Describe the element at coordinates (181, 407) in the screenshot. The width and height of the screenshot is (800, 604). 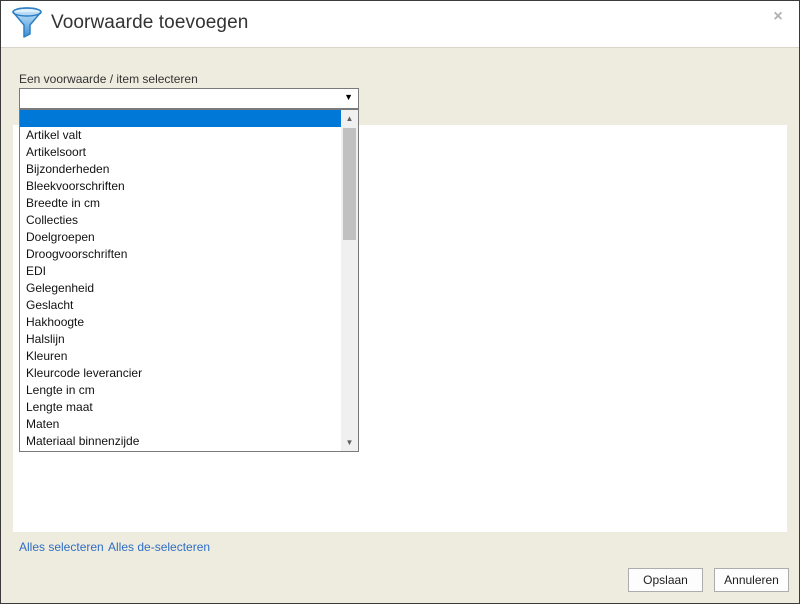
I see `dropdown-item: Lengte maat` at that location.